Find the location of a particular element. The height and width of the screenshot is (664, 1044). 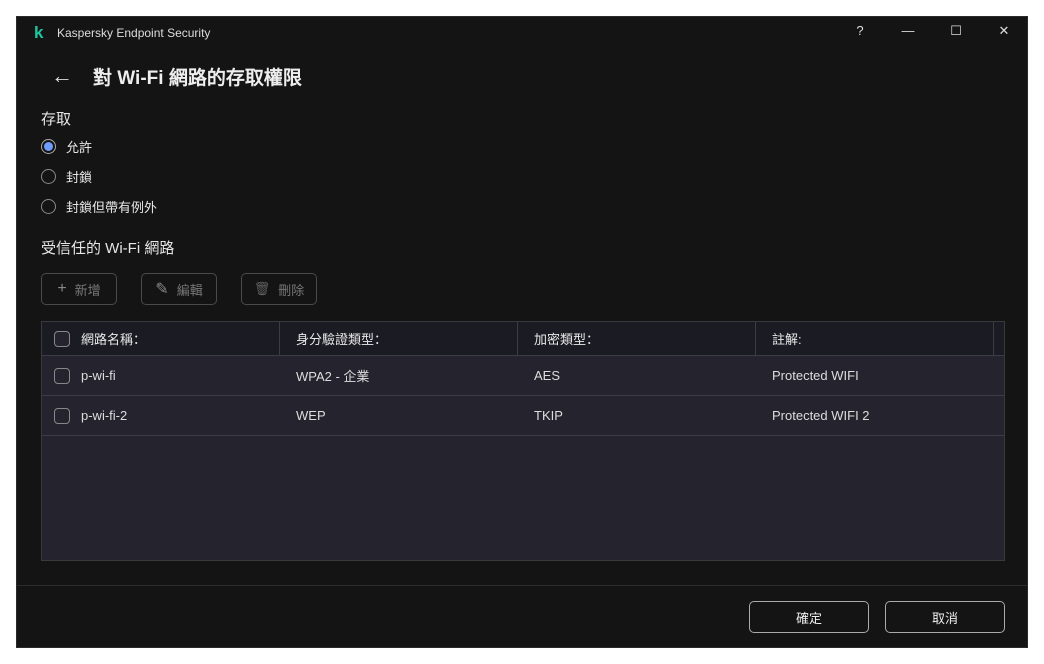

add-button: + 新增 is located at coordinates (79, 289).